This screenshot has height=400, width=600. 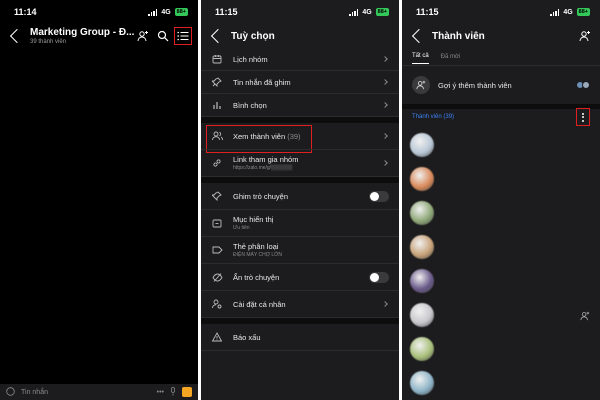 What do you see at coordinates (266, 159) in the screenshot?
I see `option-label: Link tham gia nhóm` at bounding box center [266, 159].